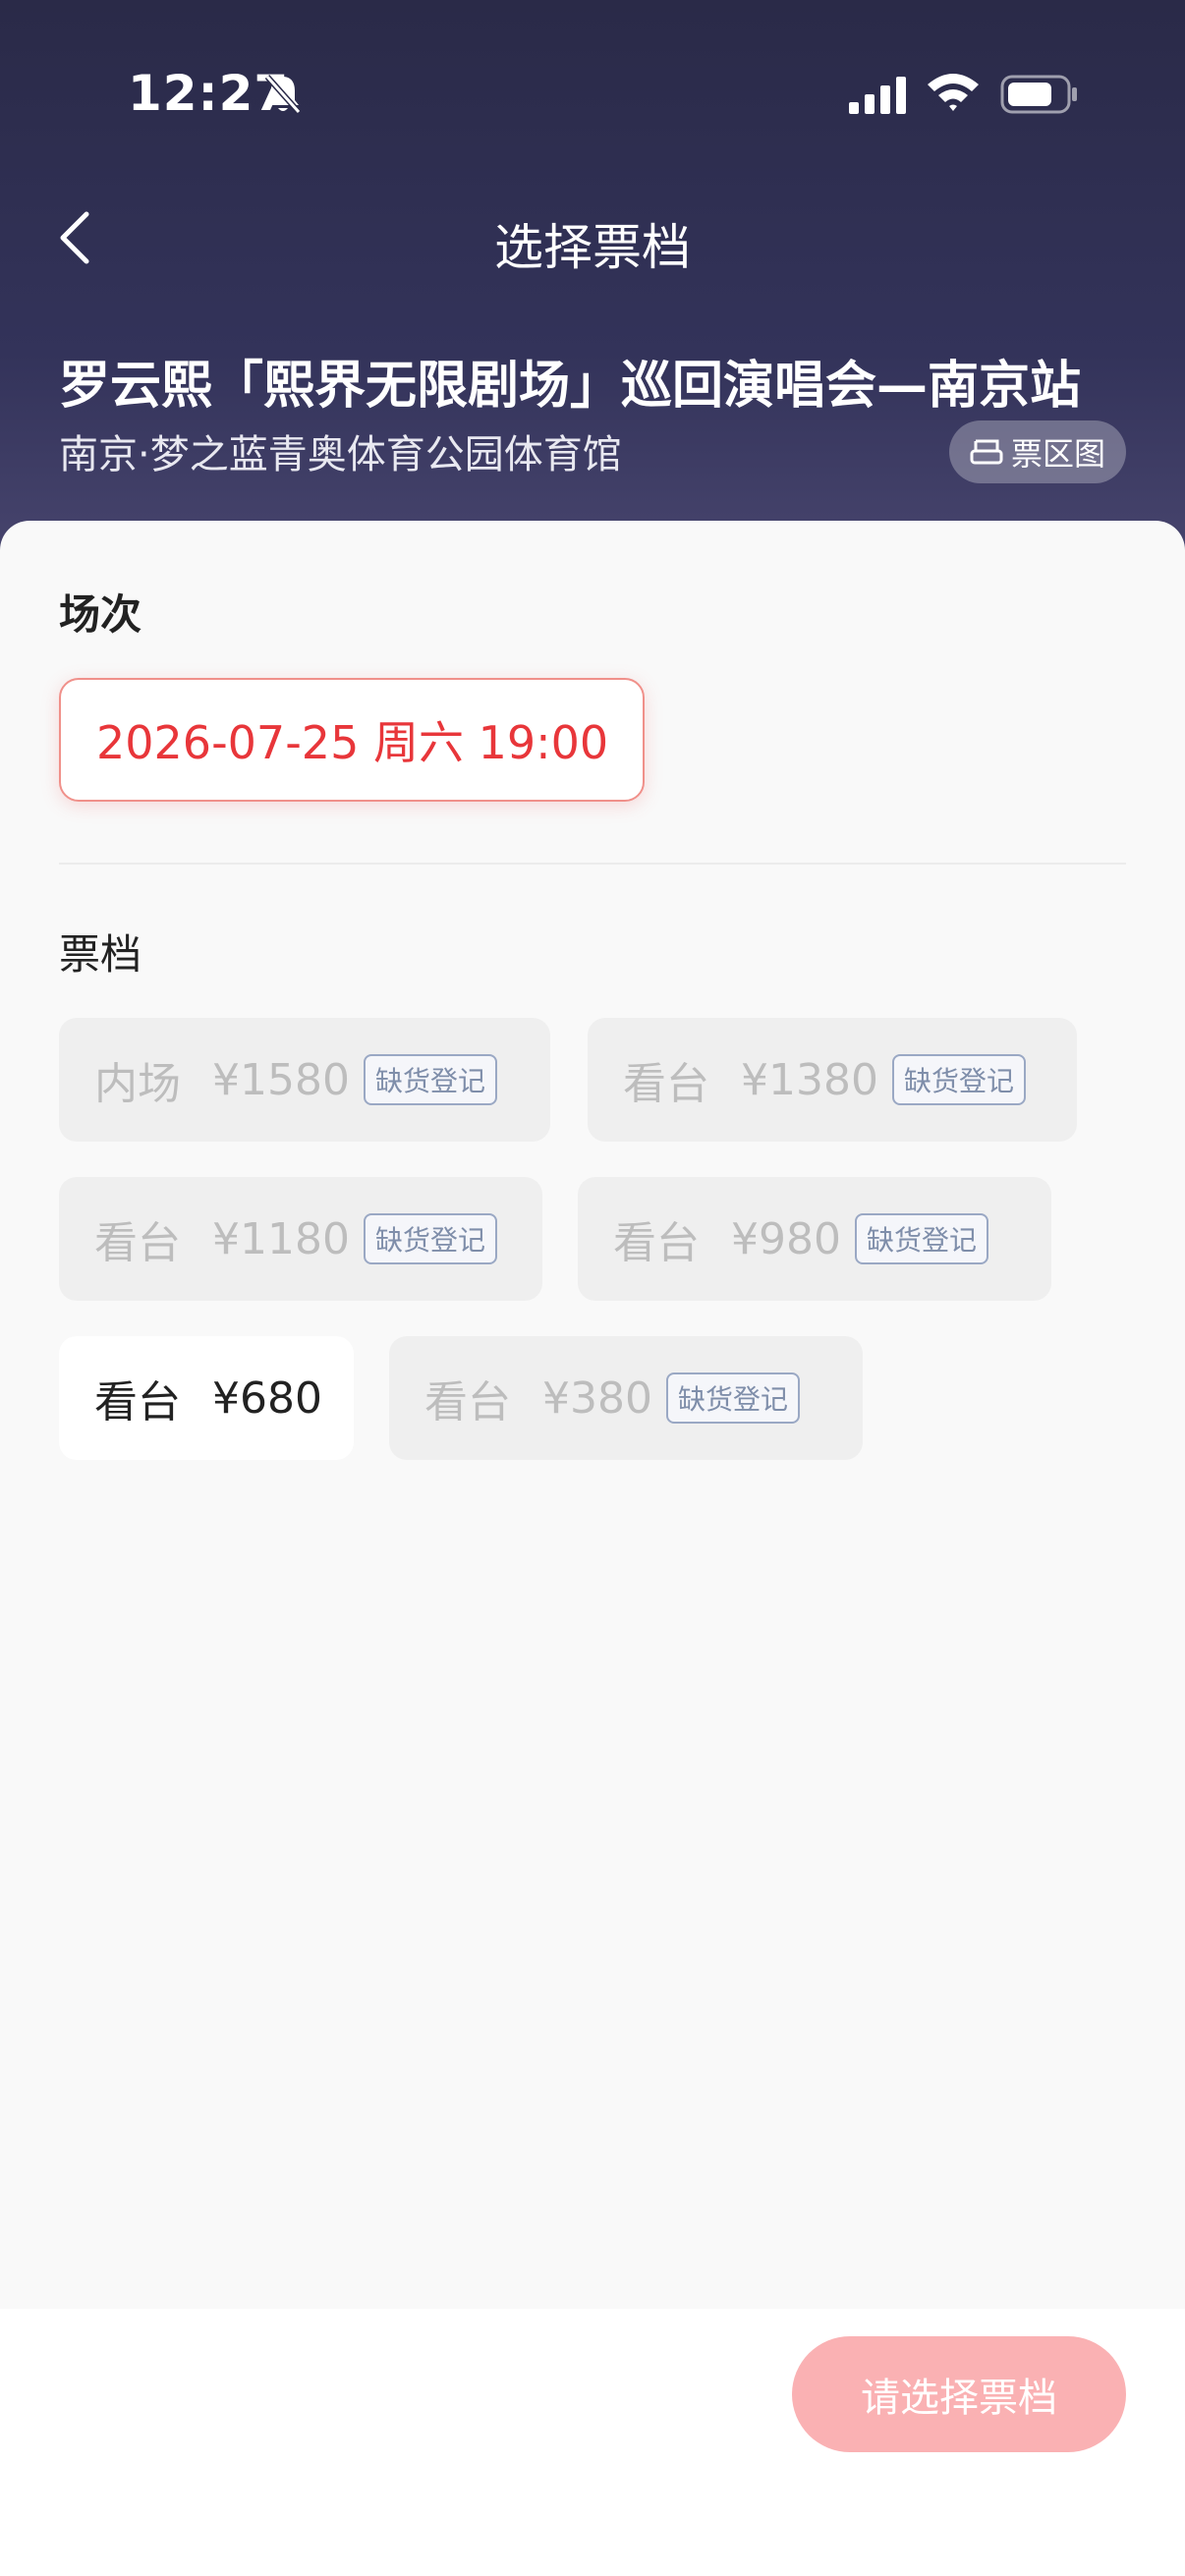 The image size is (1185, 2576). I want to click on tier-option: 看台 ¥980 缺货登记, so click(815, 1239).